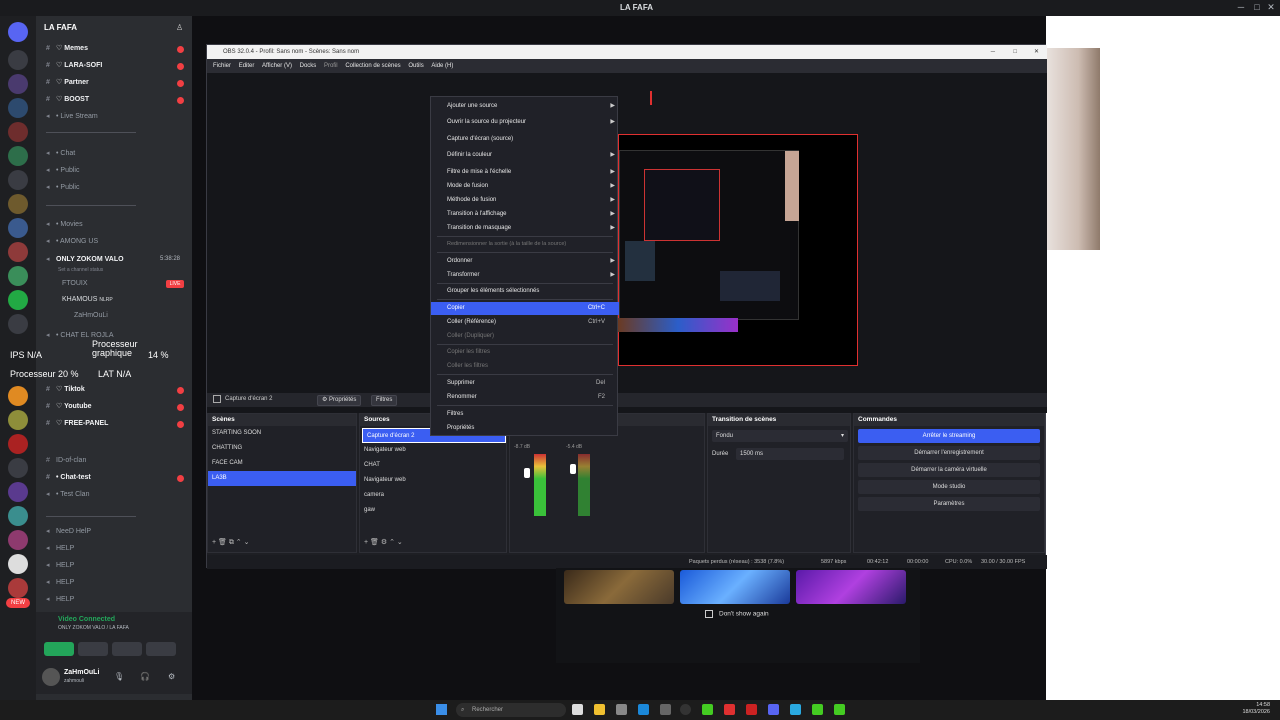 This screenshot has width=1280, height=720. Describe the element at coordinates (525, 172) in the screenshot. I see `menu-item-scale-filter: Filtre de mise à l'échelle ▶` at that location.